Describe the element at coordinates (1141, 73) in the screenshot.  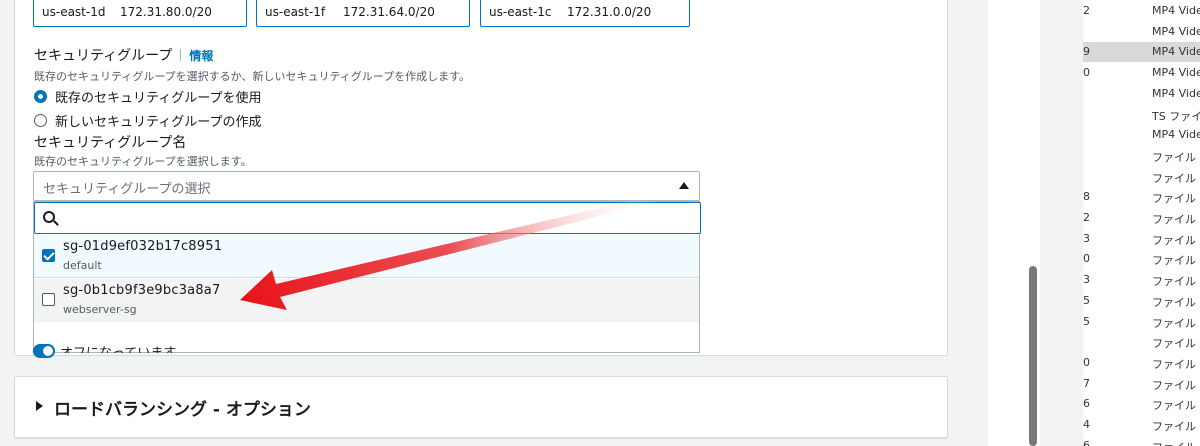
I see `file-list-row: 0 MP4 Vide` at that location.